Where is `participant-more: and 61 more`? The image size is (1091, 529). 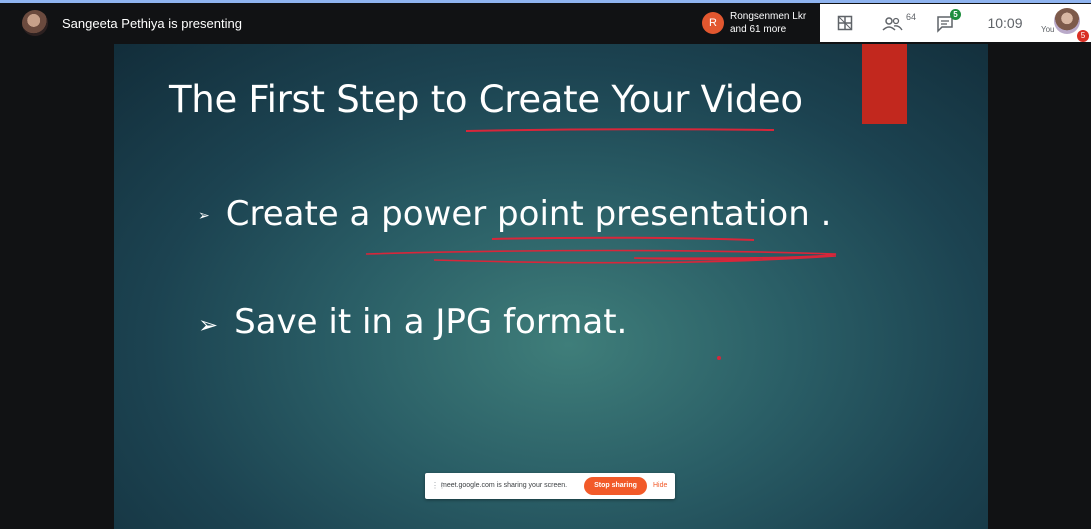 participant-more: and 61 more is located at coordinates (758, 29).